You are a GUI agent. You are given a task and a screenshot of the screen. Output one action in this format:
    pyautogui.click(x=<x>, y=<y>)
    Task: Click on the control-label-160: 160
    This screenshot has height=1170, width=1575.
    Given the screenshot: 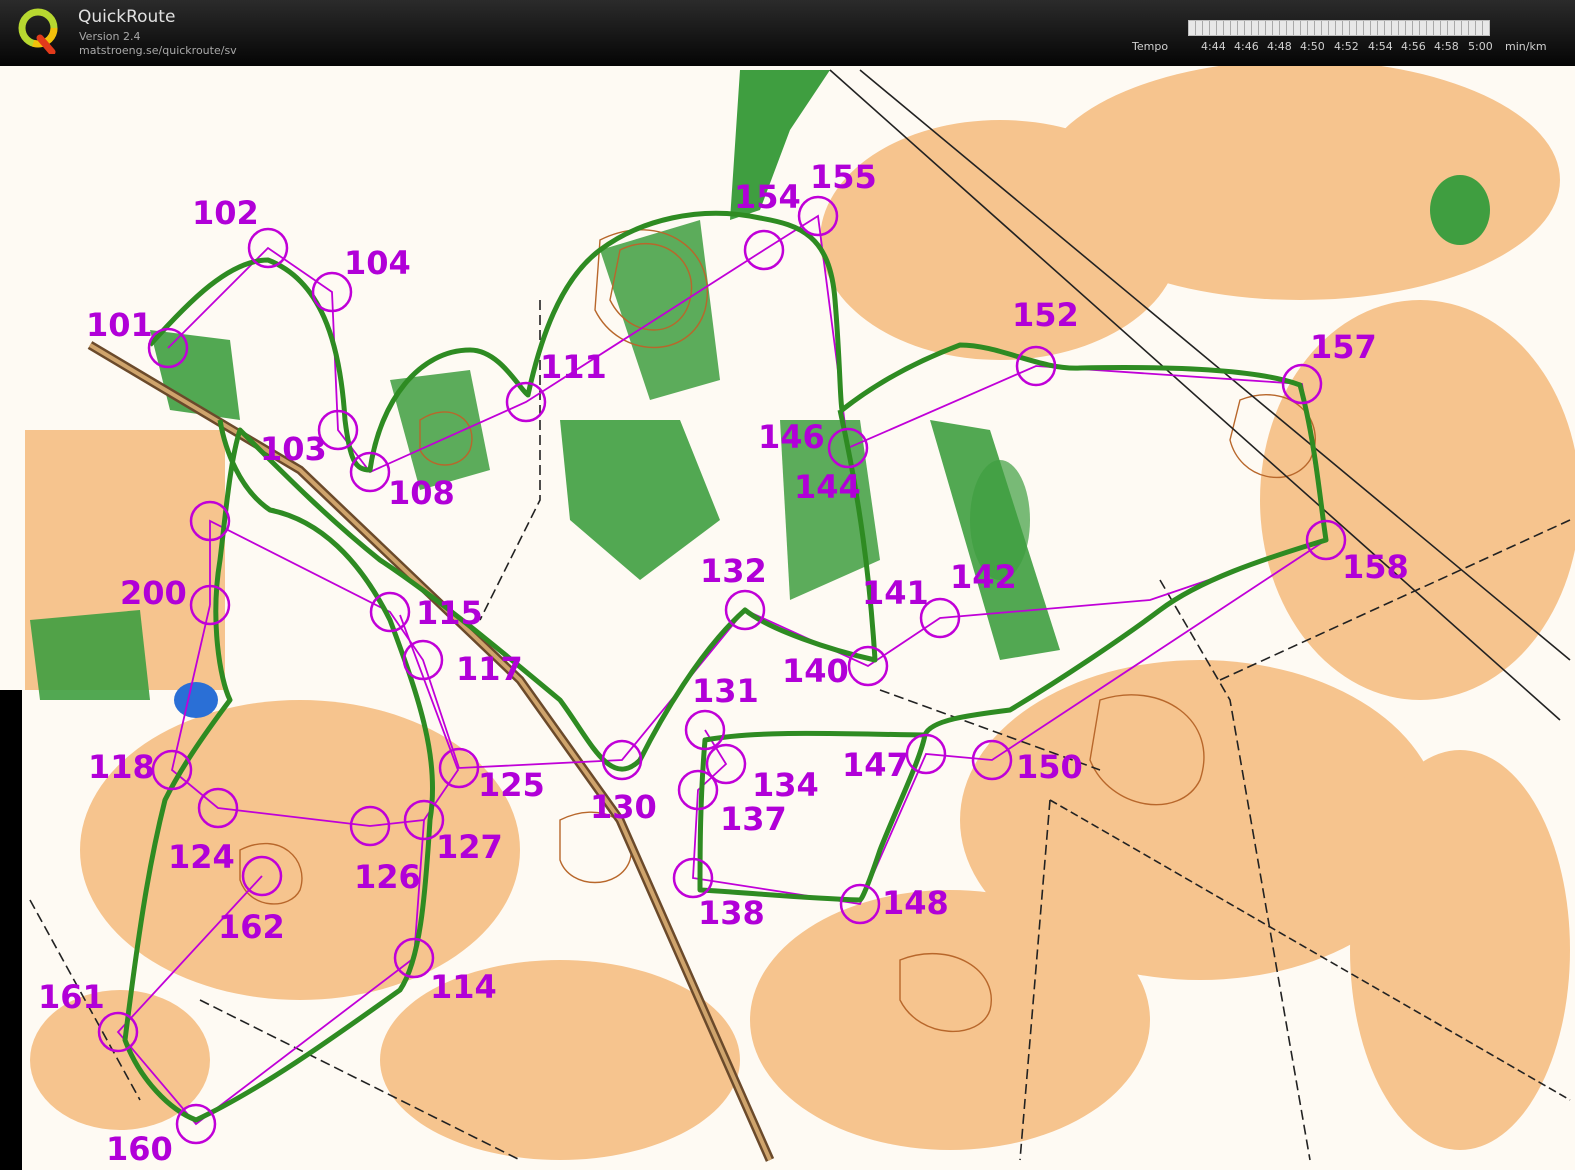 What is the action you would take?
    pyautogui.click(x=139, y=1149)
    